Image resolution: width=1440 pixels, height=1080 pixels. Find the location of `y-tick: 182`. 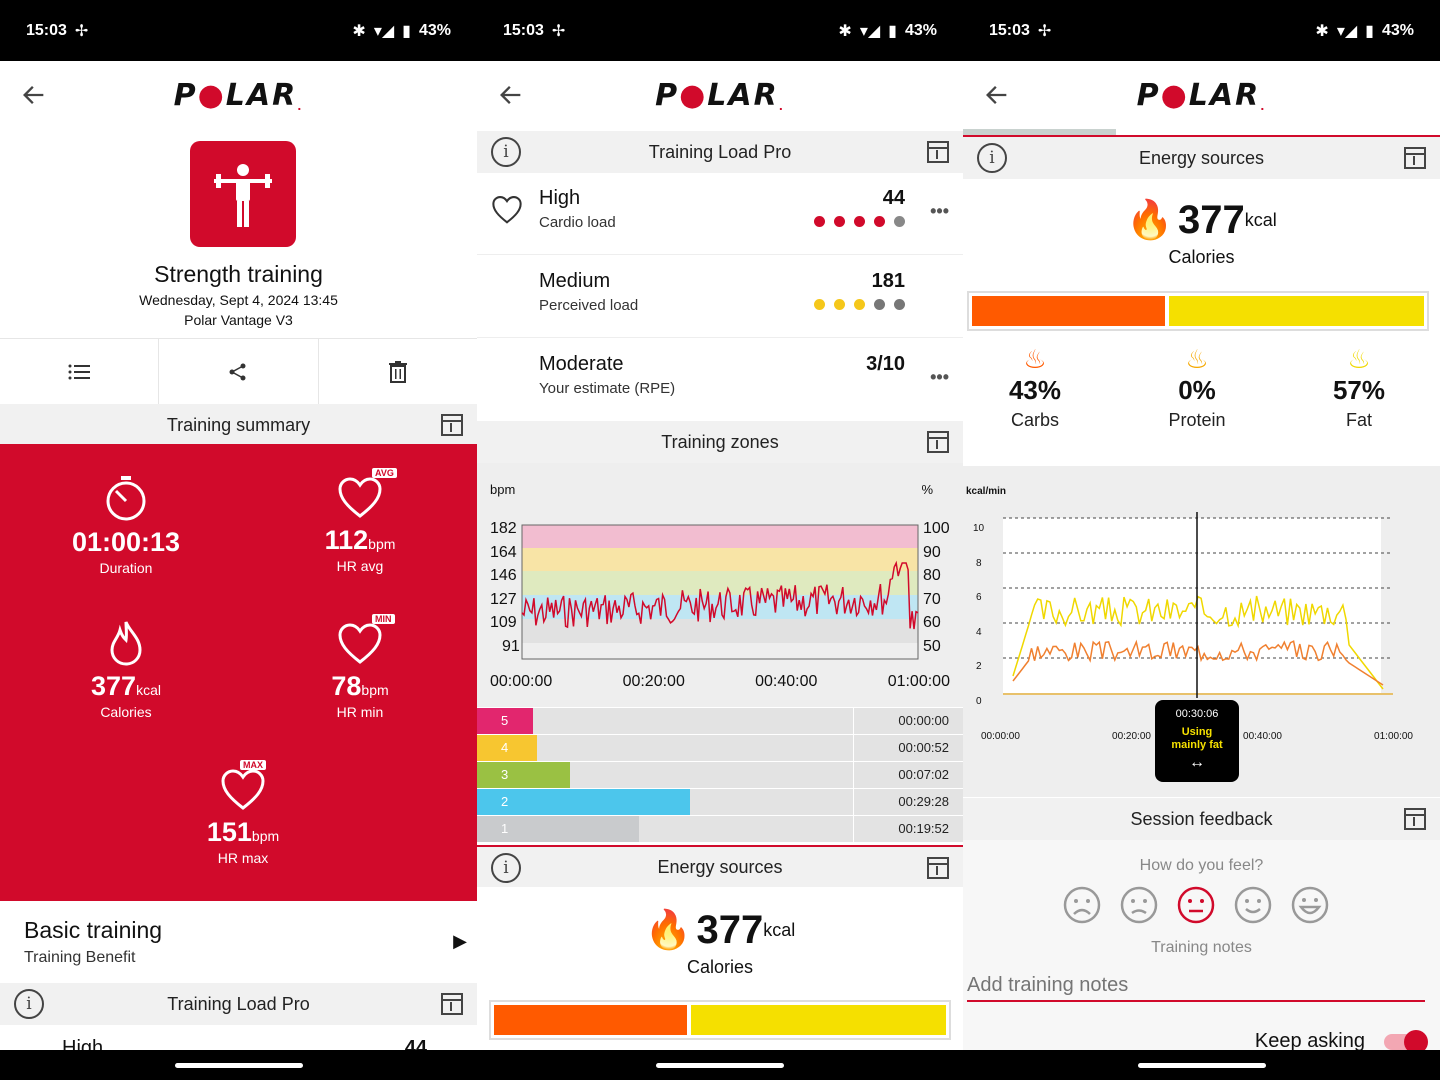

y-tick: 182 is located at coordinates (503, 528).